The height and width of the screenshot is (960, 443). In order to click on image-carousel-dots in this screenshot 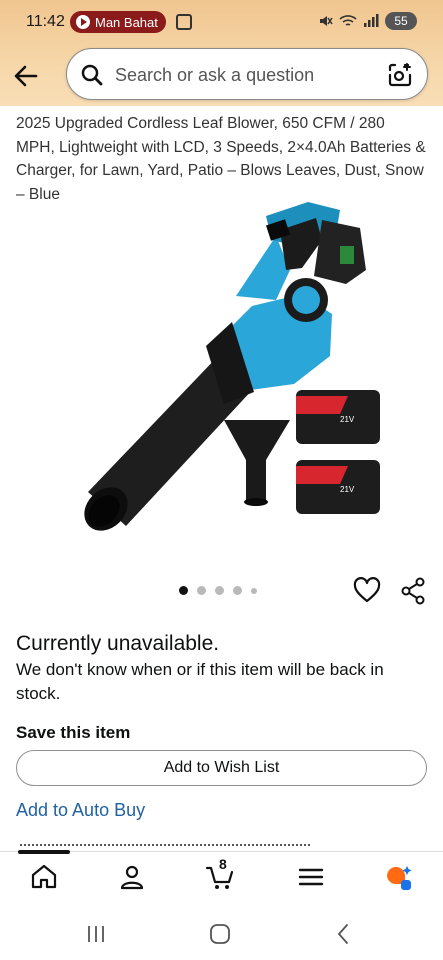, I will do `click(218, 590)`.